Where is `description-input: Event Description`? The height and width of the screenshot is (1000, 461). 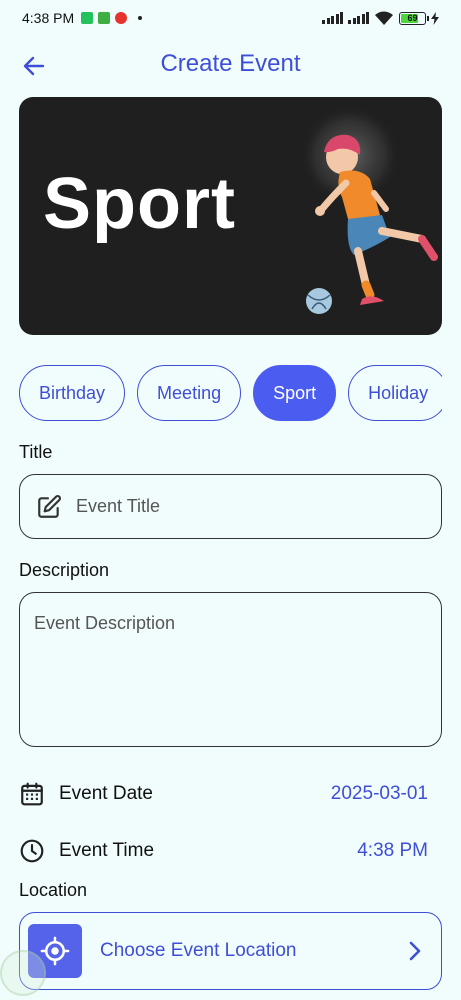 description-input: Event Description is located at coordinates (230, 669).